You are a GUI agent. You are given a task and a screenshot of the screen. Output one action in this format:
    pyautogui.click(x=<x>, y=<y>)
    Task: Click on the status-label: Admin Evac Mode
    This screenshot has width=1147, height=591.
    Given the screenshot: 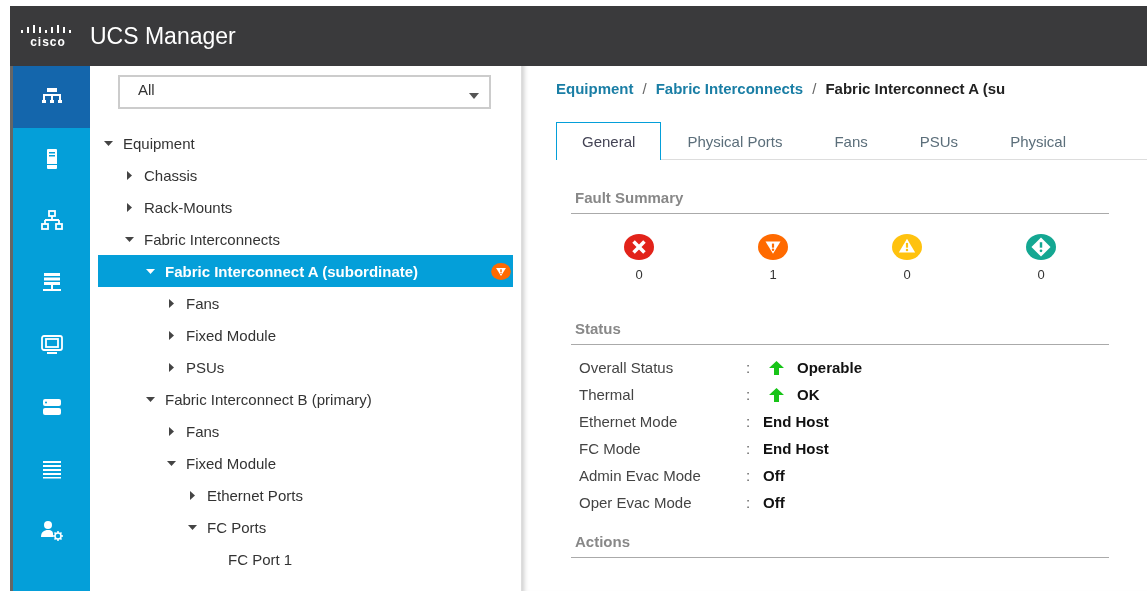 What is the action you would take?
    pyautogui.click(x=640, y=475)
    